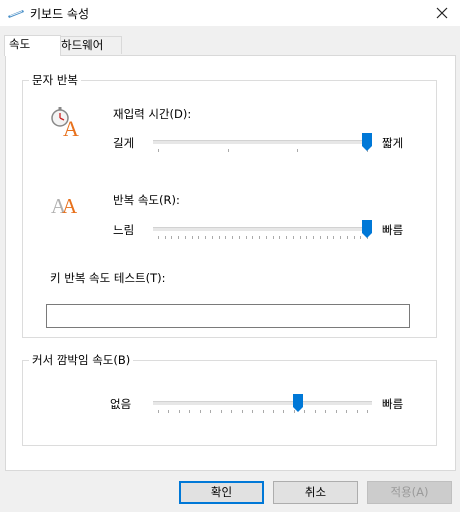  I want to click on repeat-rate-min-label: 느림, so click(124, 230).